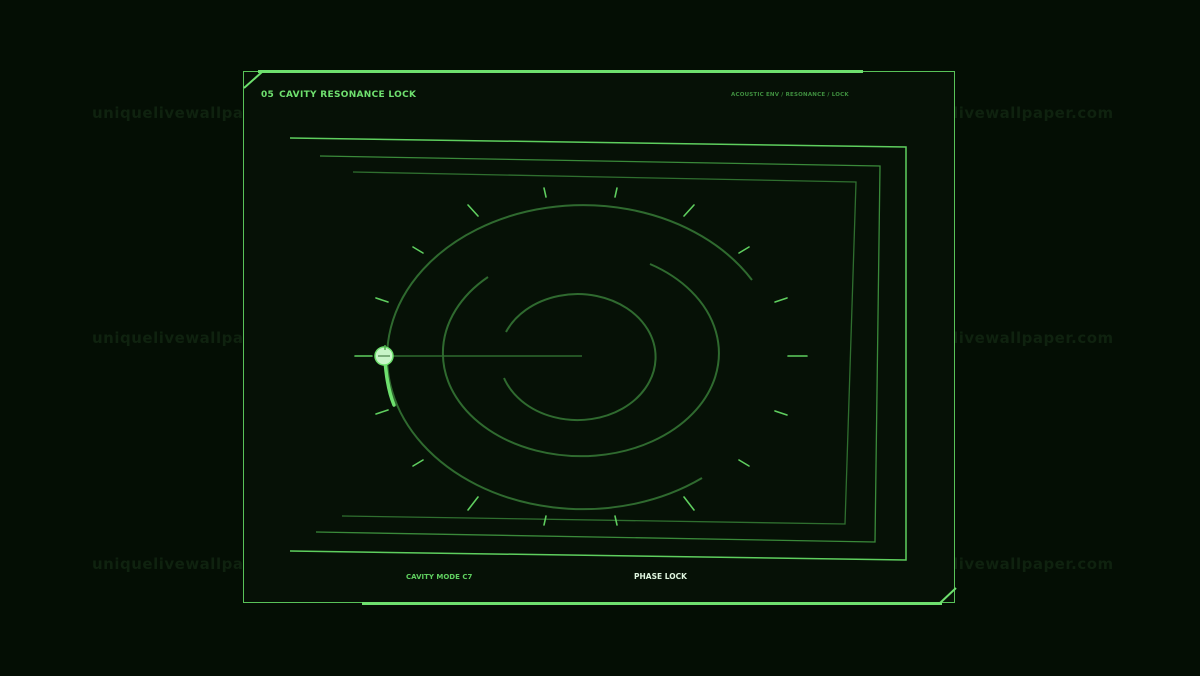 The image size is (1200, 676). What do you see at coordinates (268, 95) in the screenshot?
I see `panel-number: 05` at bounding box center [268, 95].